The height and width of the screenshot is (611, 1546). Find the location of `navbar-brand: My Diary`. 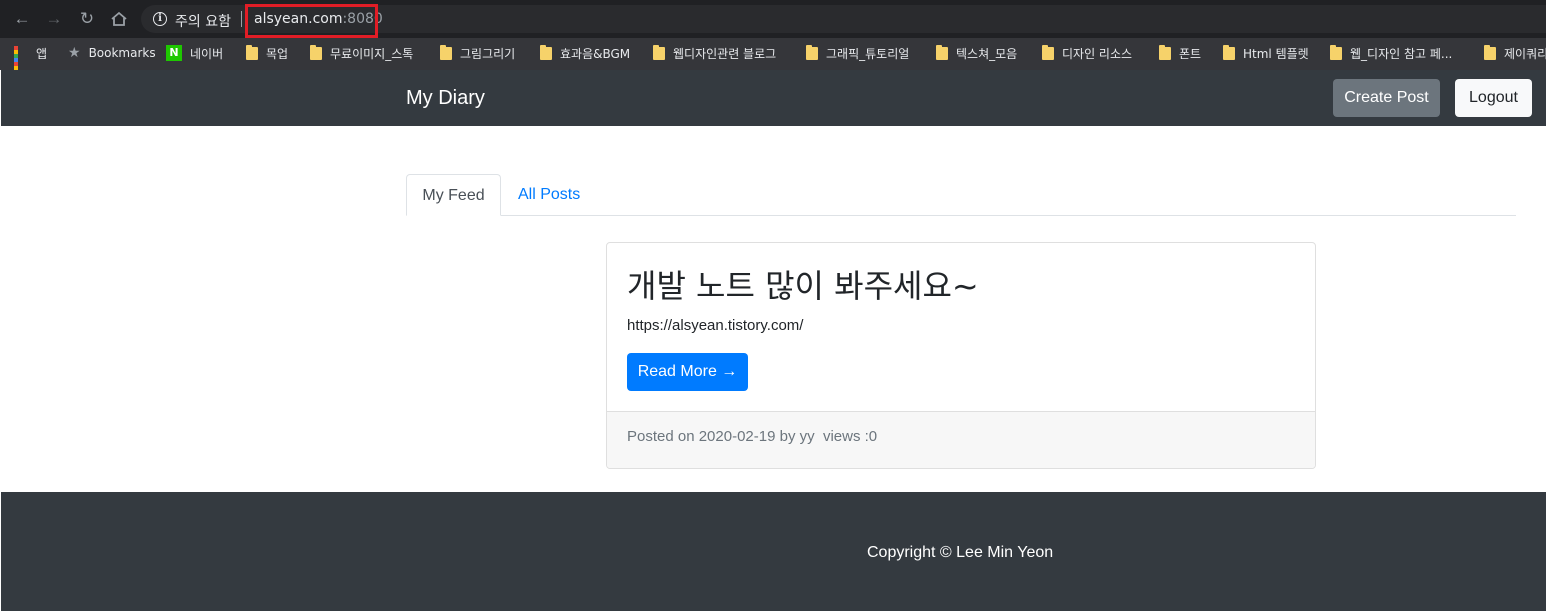

navbar-brand: My Diary is located at coordinates (445, 98).